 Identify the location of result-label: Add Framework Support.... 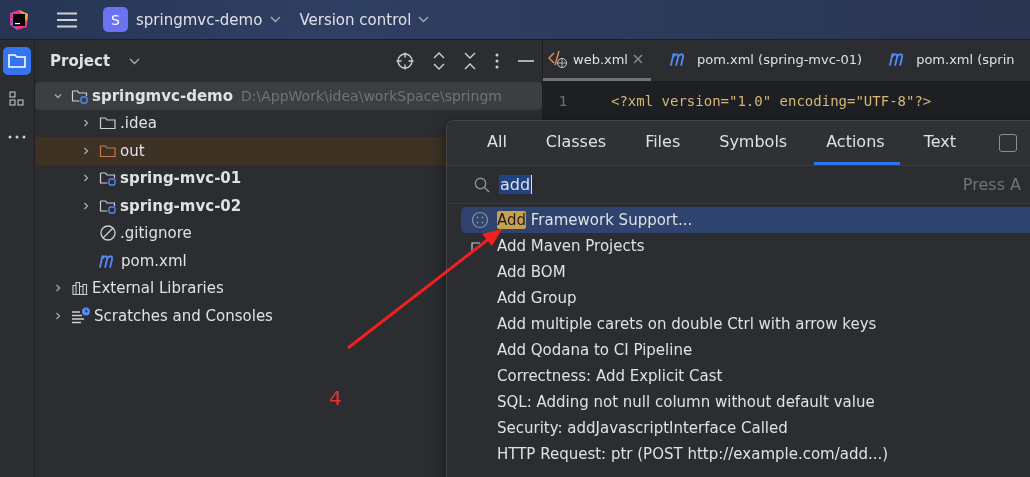
(595, 220).